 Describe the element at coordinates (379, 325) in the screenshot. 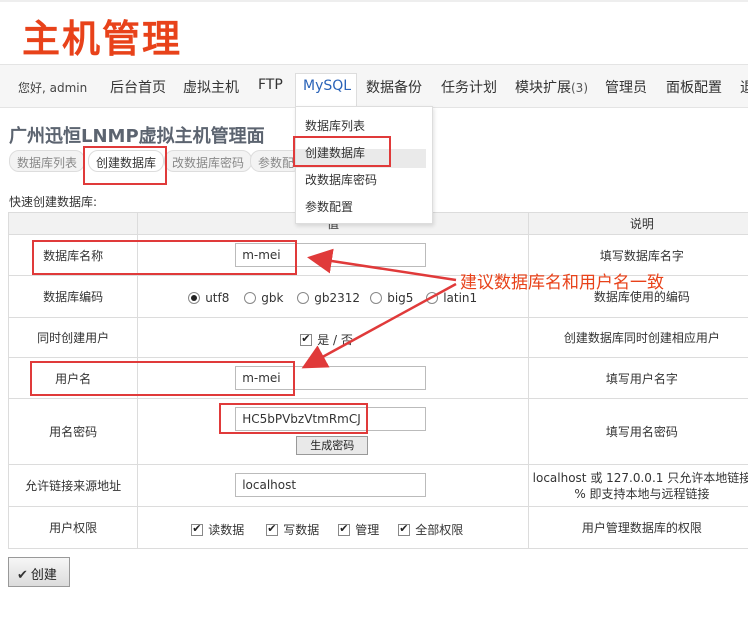

I see `arrow-to-username` at that location.